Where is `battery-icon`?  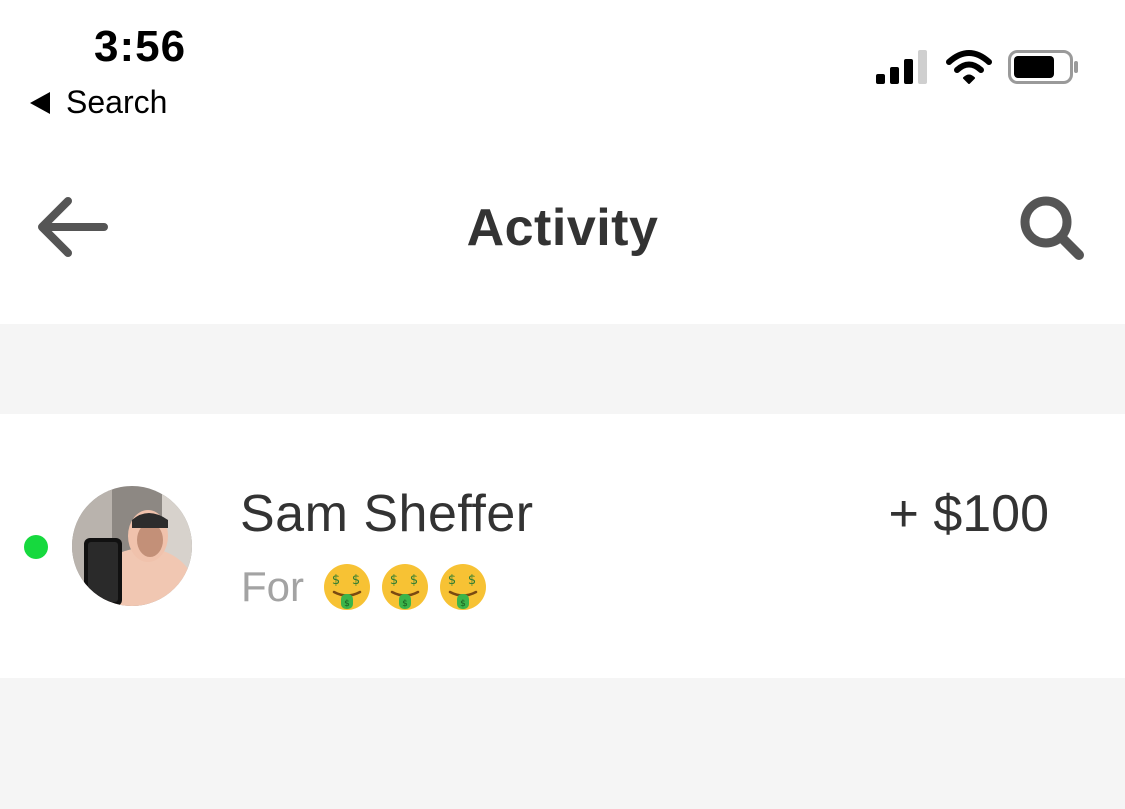 battery-icon is located at coordinates (1043, 67).